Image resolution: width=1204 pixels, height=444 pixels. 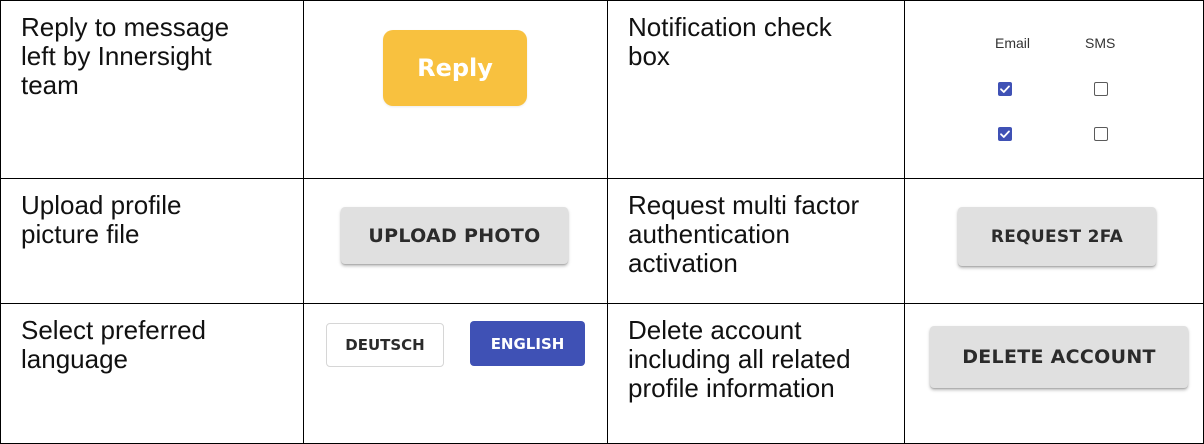 What do you see at coordinates (455, 68) in the screenshot?
I see `reply-button: Reply` at bounding box center [455, 68].